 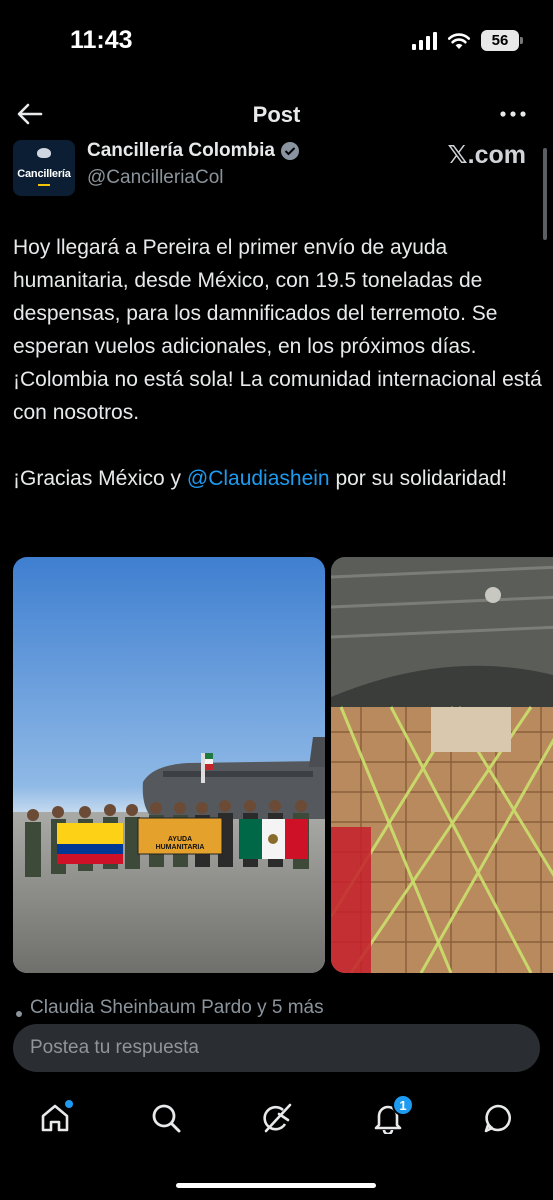 I want to click on author-name-row: Cancillería Colombia, so click(x=193, y=151).